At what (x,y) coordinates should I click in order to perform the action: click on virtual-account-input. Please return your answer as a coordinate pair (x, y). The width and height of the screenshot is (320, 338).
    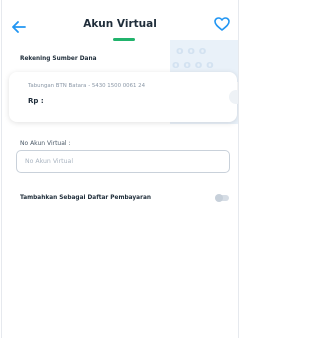
    Looking at the image, I should click on (123, 161).